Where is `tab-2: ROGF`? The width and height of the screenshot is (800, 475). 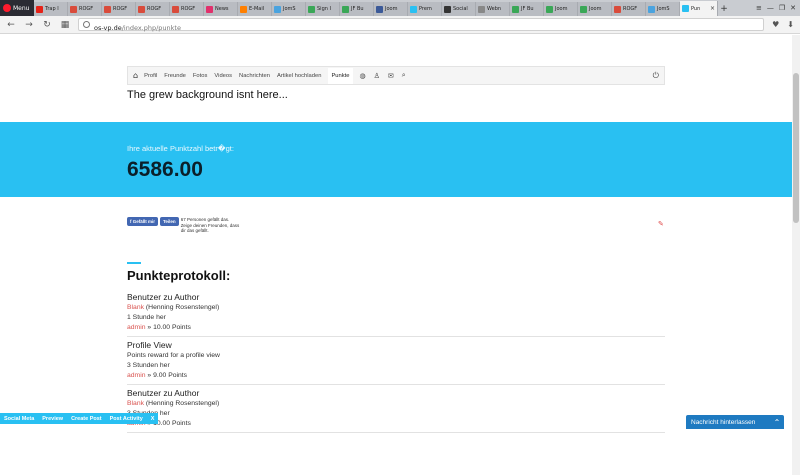
tab-2: ROGF is located at coordinates (119, 9).